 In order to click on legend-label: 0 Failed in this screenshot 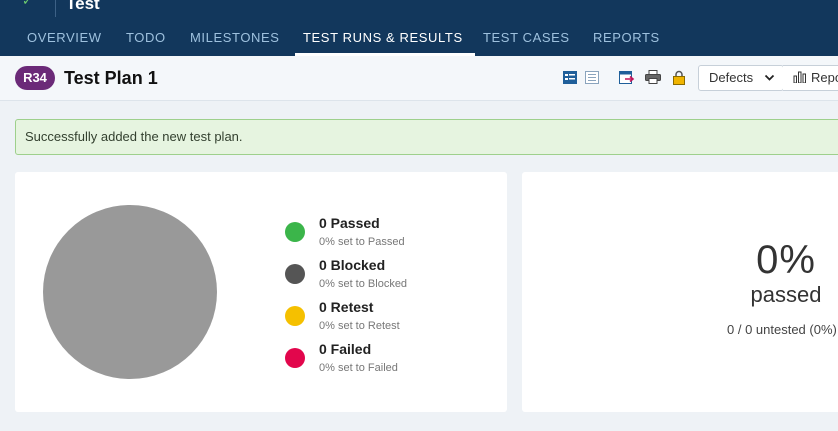, I will do `click(345, 349)`.